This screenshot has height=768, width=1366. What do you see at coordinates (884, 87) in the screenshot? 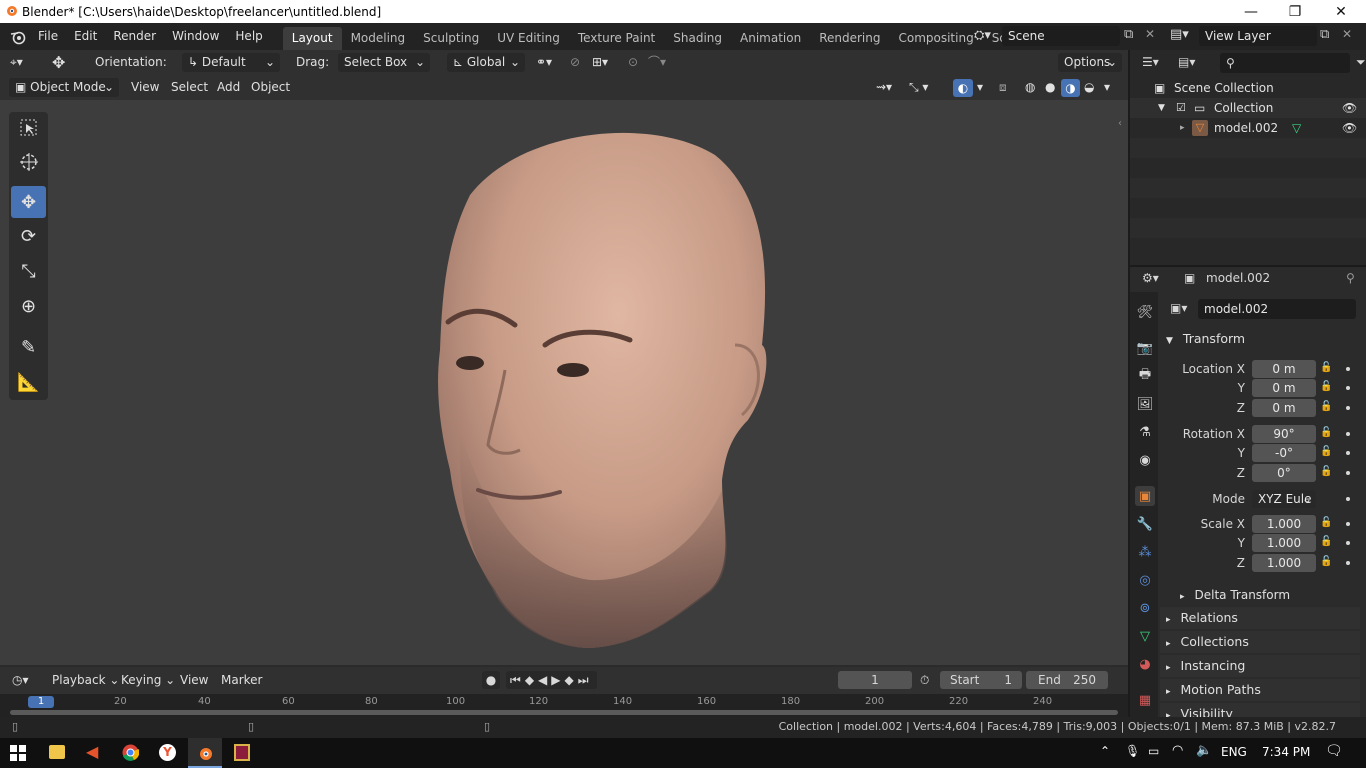
I see `selectability-icon: ⇝▾` at bounding box center [884, 87].